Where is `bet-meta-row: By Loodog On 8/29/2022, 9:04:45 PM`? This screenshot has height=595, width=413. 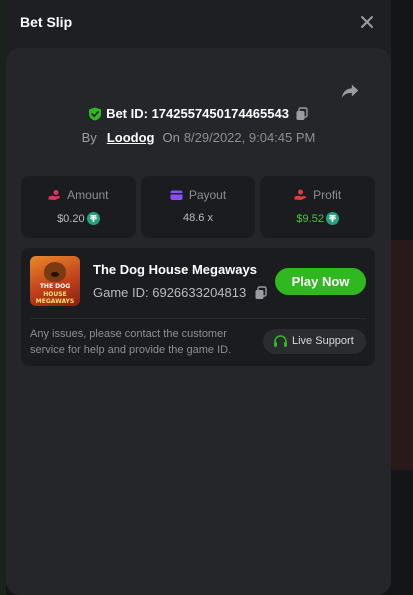 bet-meta-row: By Loodog On 8/29/2022, 9:04:45 PM is located at coordinates (198, 137).